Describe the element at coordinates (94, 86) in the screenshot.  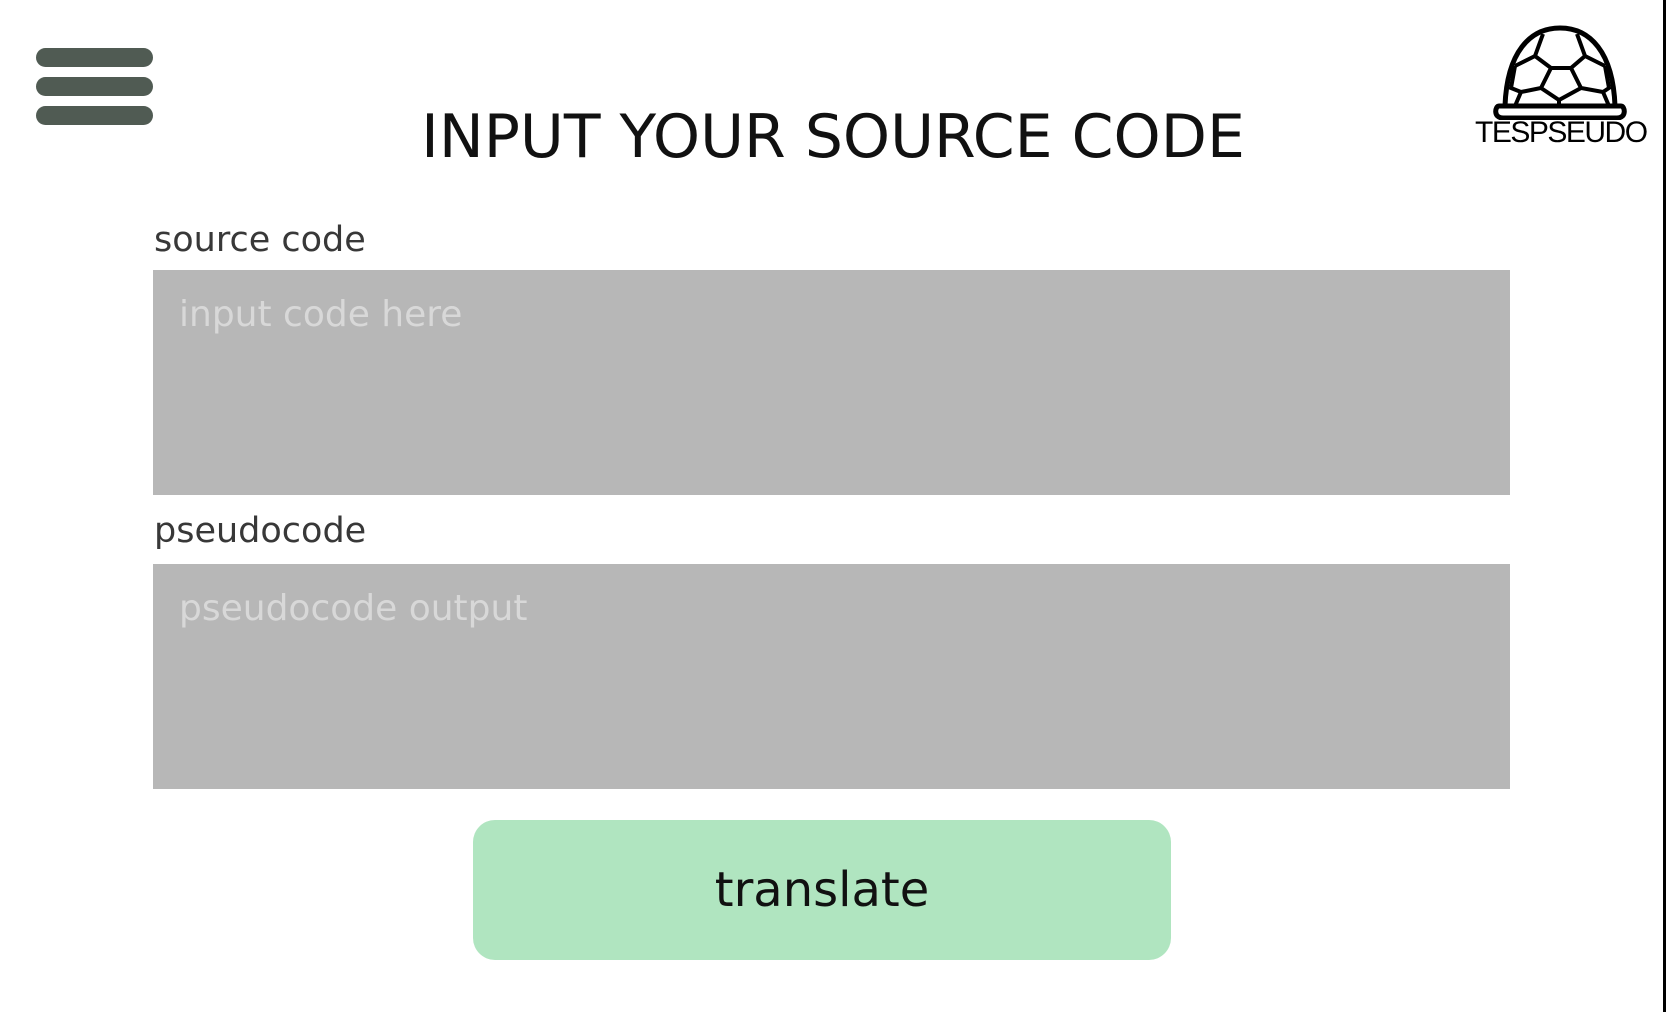
I see `menu-bar-middle` at that location.